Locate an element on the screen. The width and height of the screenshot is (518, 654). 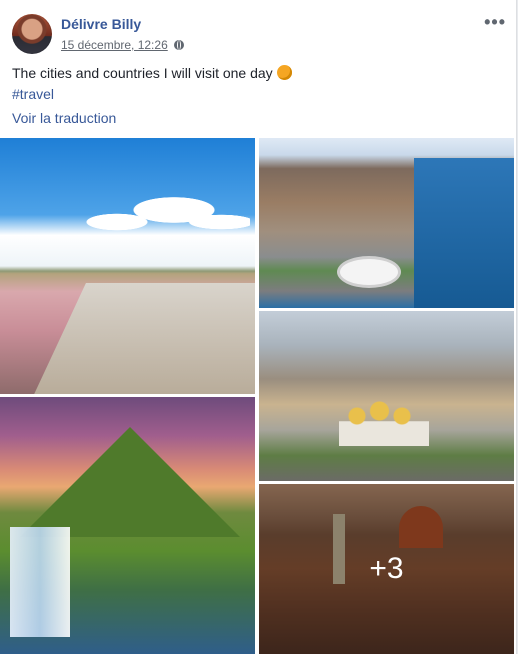
avatar is located at coordinates (32, 34).